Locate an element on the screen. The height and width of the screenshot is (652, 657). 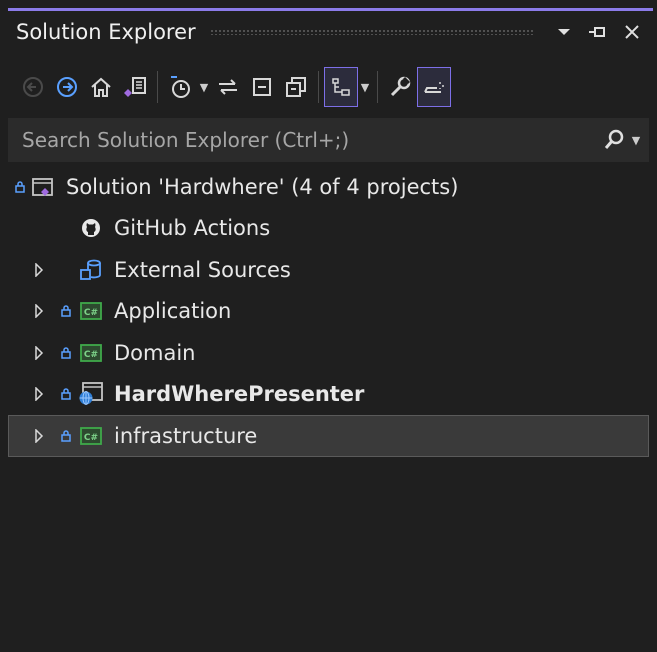
close-icon is located at coordinates (632, 32).